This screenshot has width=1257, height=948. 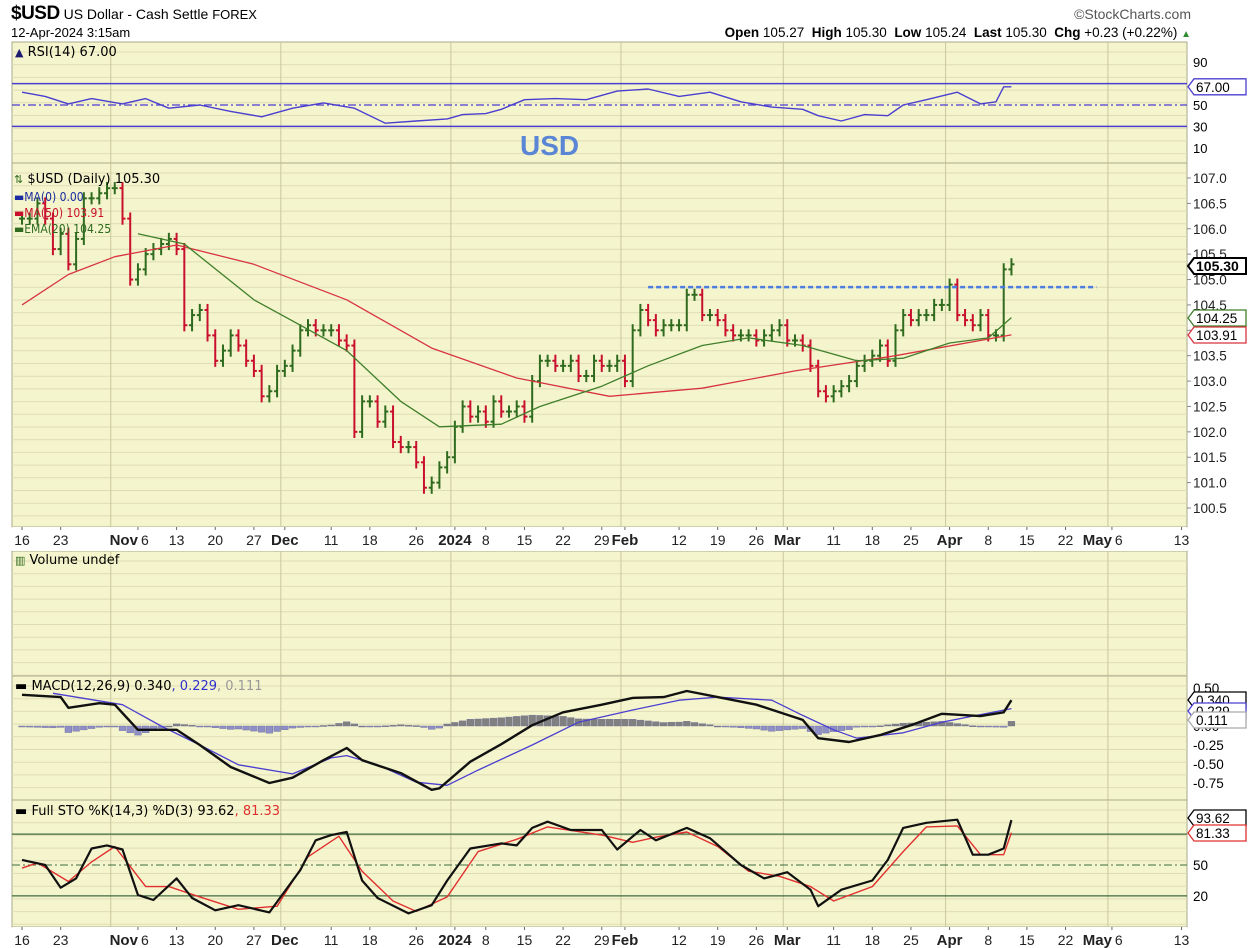 I want to click on price-tag-ema-text: 104.25, so click(x=1216, y=318).